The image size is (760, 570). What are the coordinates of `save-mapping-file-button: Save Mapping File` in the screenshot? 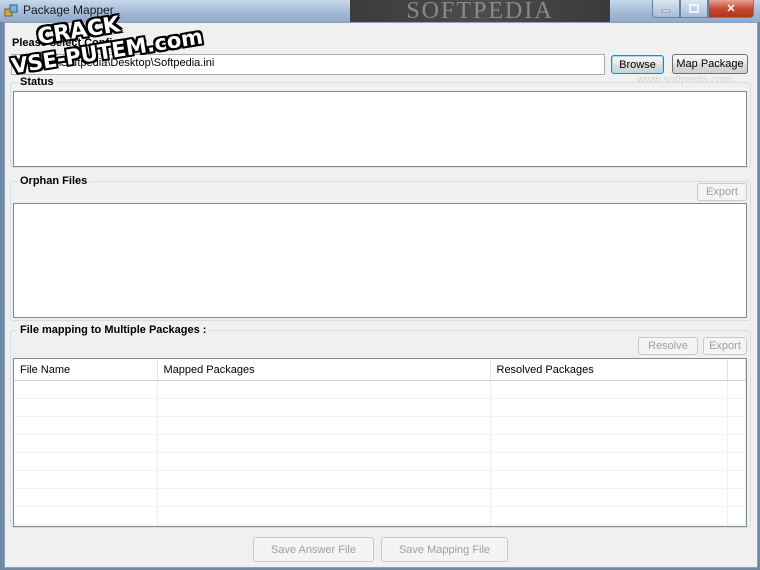 It's located at (444, 549).